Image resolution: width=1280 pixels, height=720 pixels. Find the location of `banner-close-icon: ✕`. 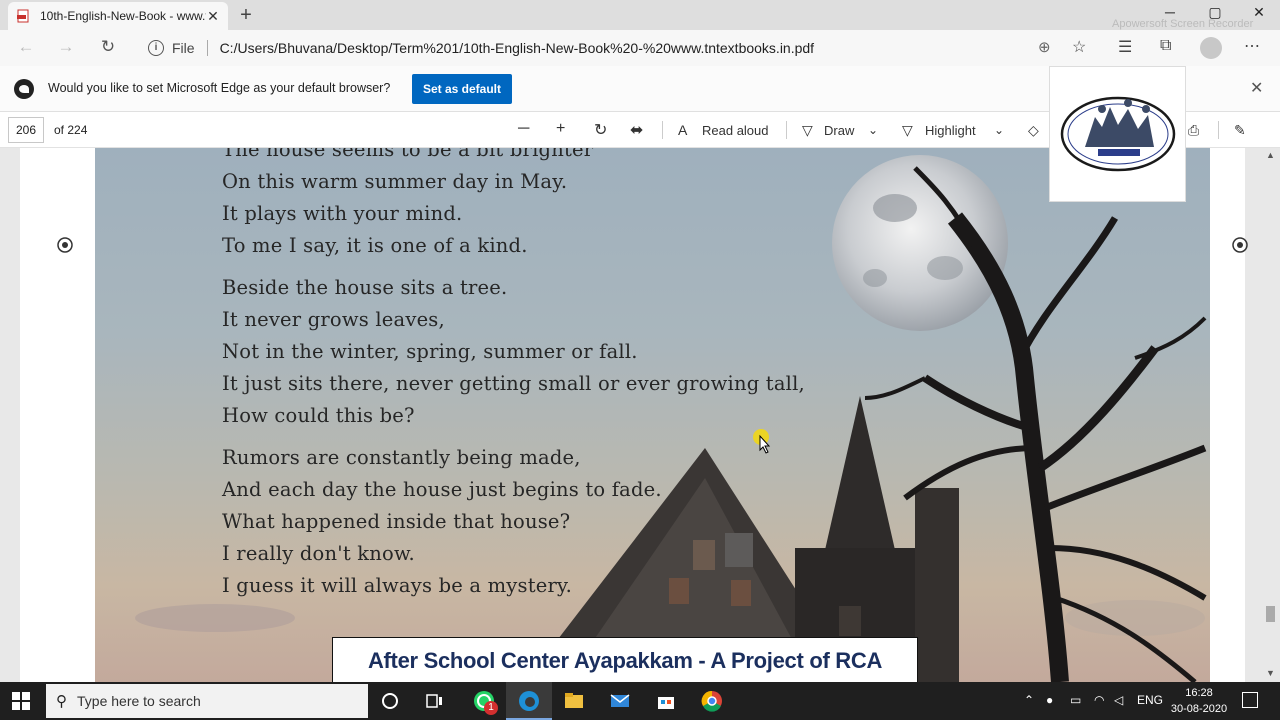

banner-close-icon: ✕ is located at coordinates (1256, 88).